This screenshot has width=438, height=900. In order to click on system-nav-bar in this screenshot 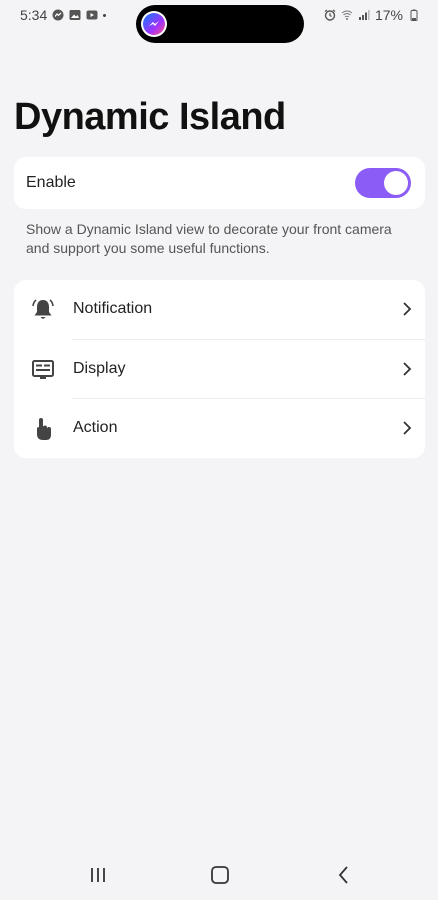, I will do `click(219, 875)`.